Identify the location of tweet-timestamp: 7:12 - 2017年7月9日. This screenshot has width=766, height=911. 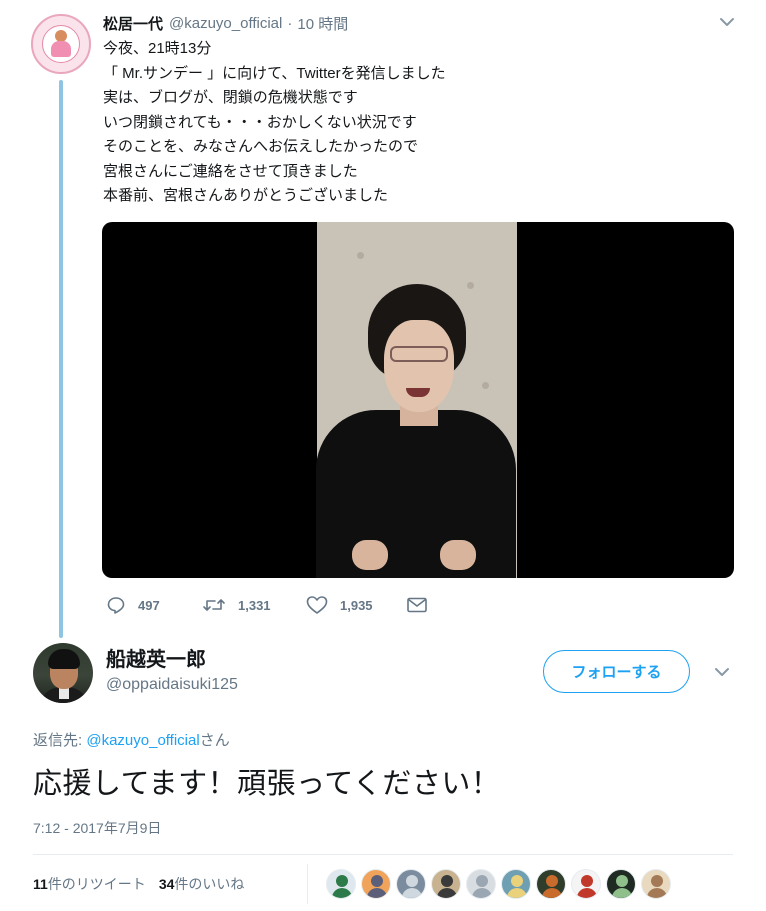
(97, 828).